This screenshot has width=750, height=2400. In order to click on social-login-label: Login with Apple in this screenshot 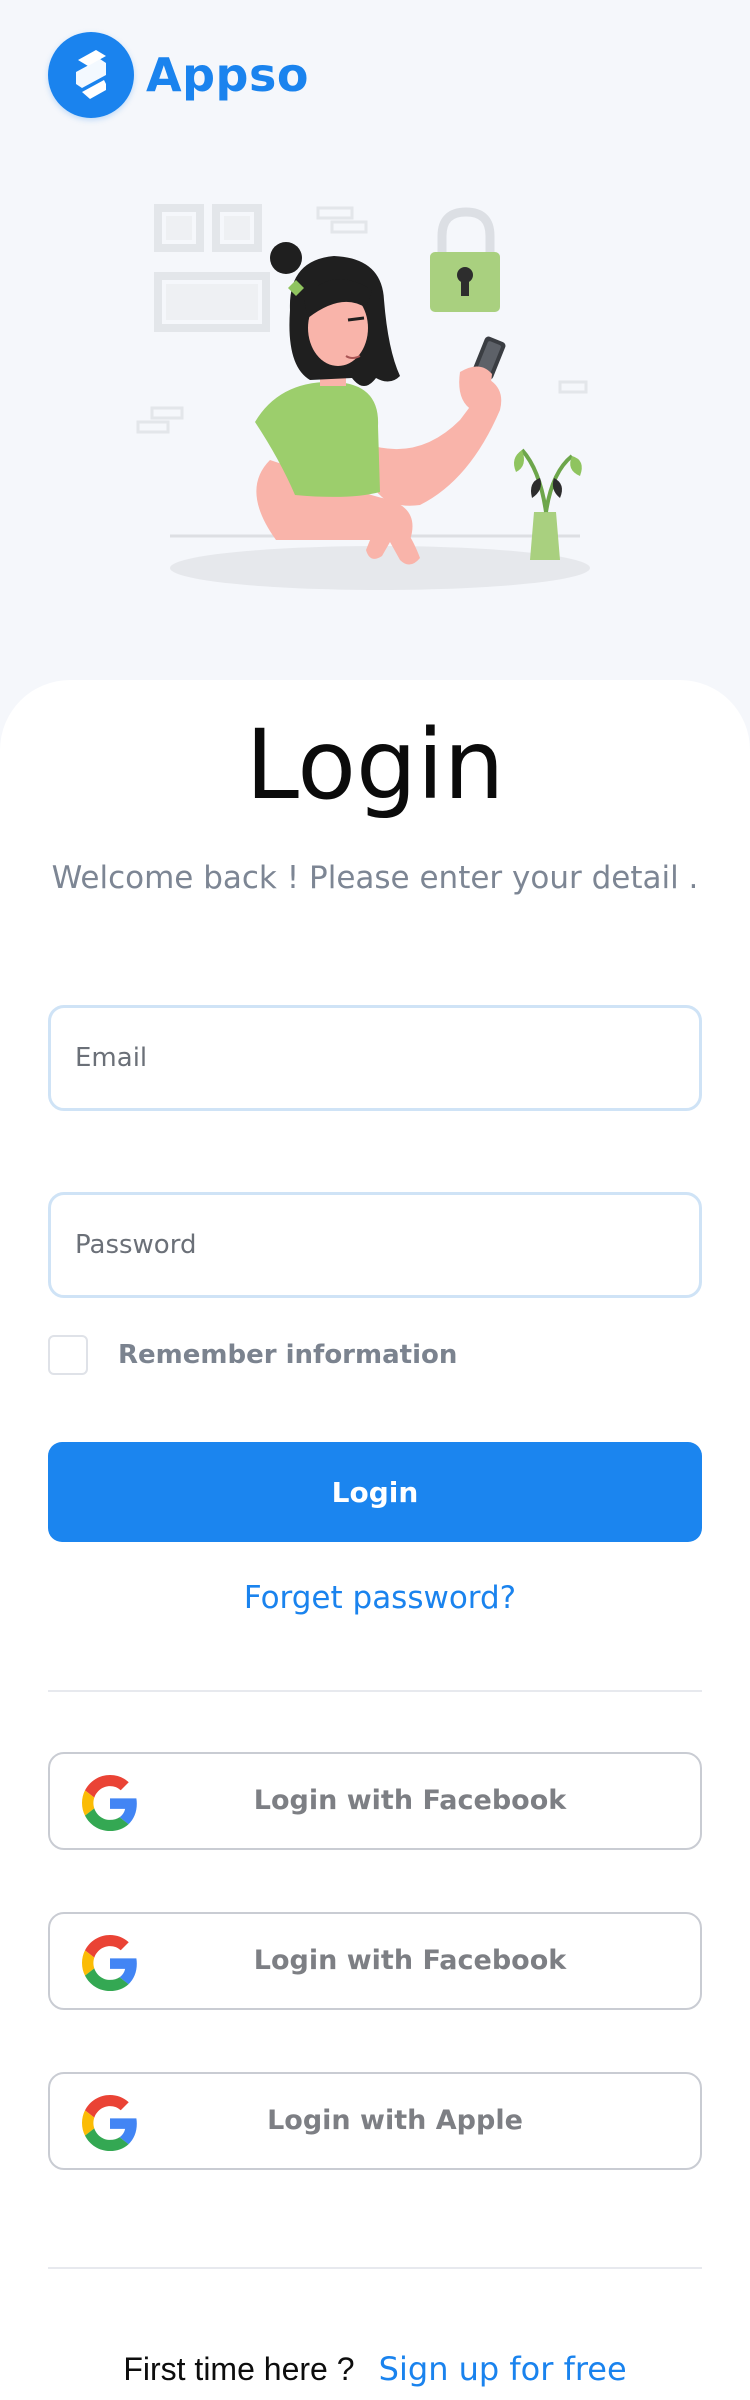, I will do `click(395, 2120)`.